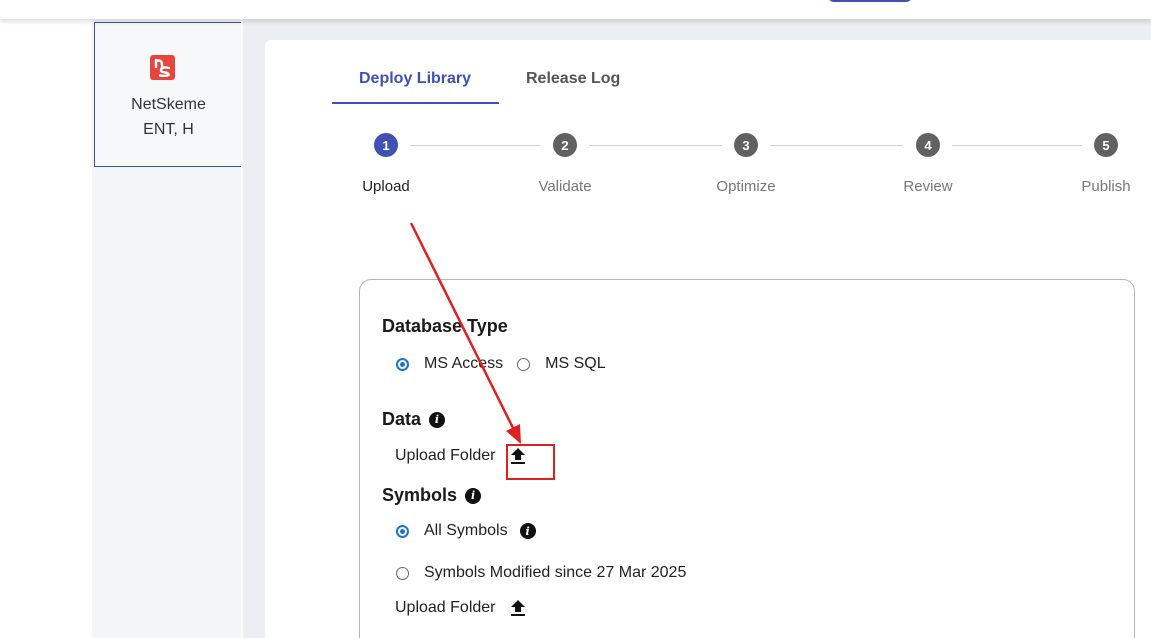 This screenshot has width=1151, height=638. Describe the element at coordinates (565, 186) in the screenshot. I see `step-2-label: Validate` at that location.